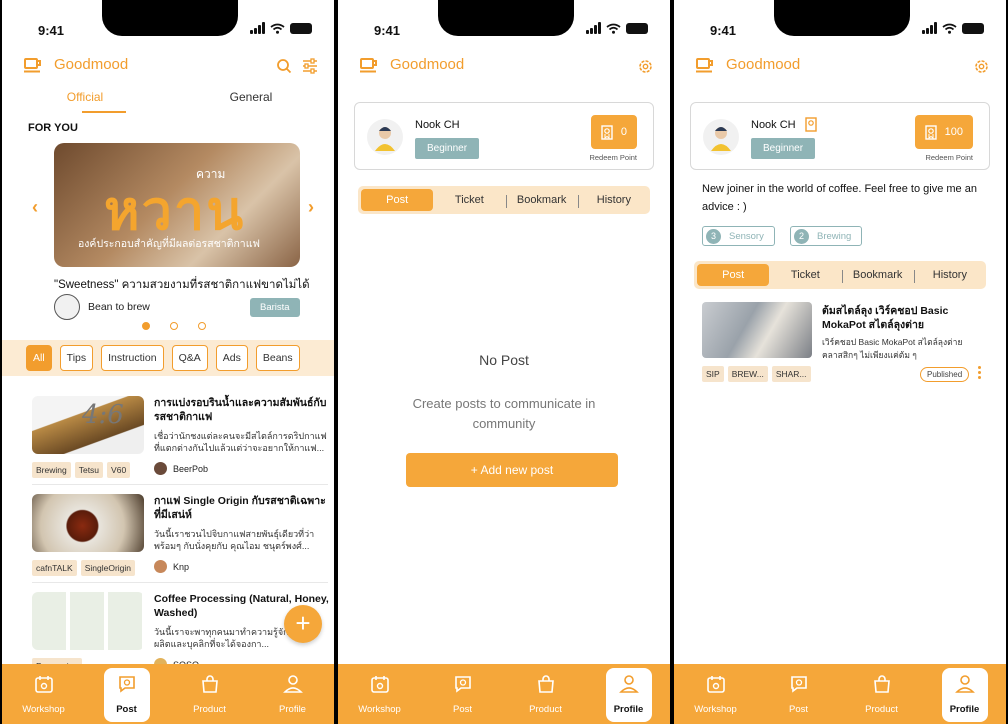  What do you see at coordinates (277, 358) in the screenshot?
I see `chip-beans: Beans` at bounding box center [277, 358].